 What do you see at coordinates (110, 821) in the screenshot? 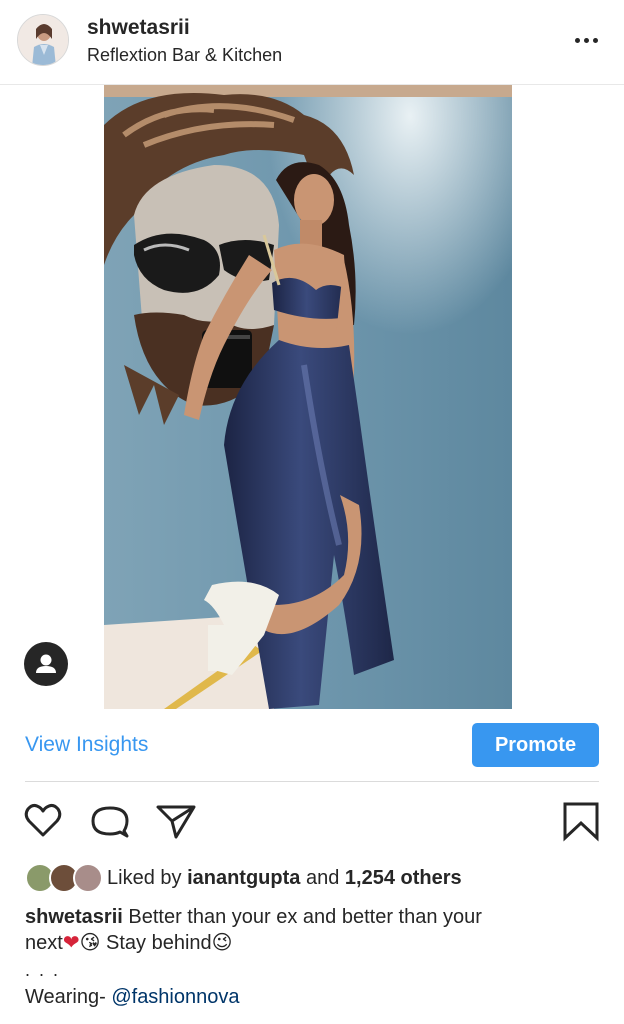
I see `comment-icon` at bounding box center [110, 821].